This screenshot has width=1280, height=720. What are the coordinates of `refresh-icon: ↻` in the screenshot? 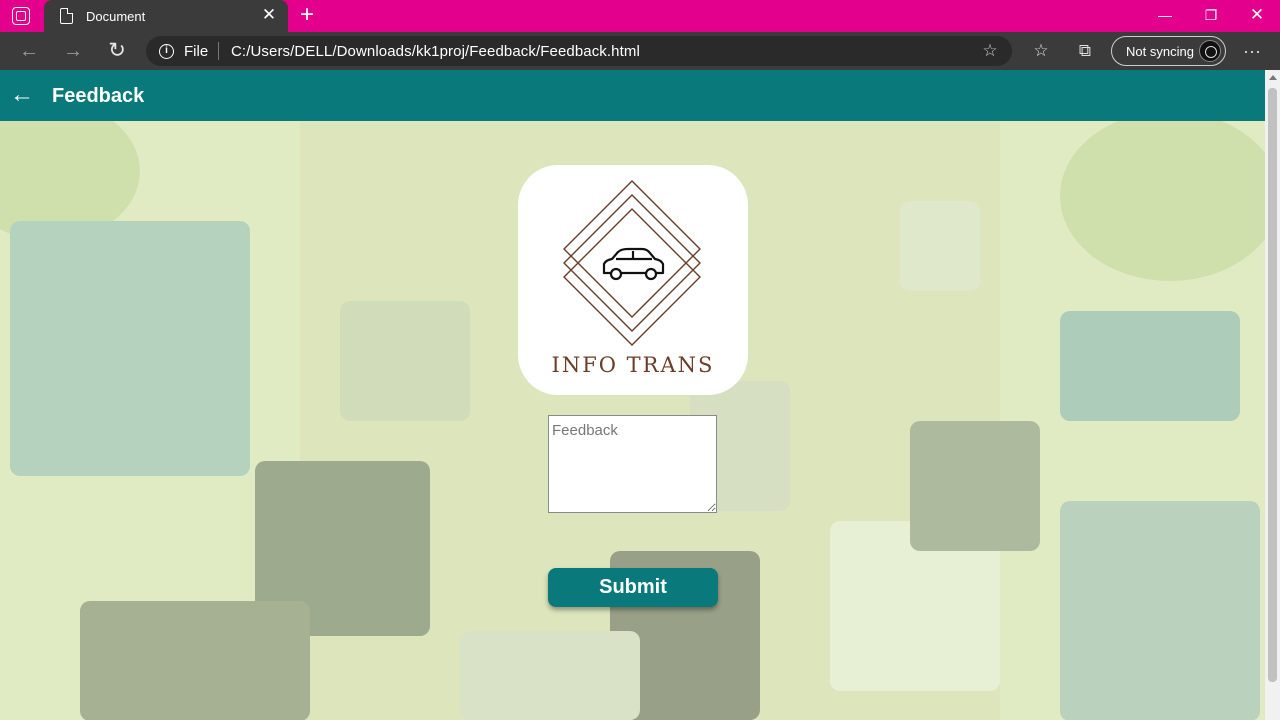 It's located at (117, 51).